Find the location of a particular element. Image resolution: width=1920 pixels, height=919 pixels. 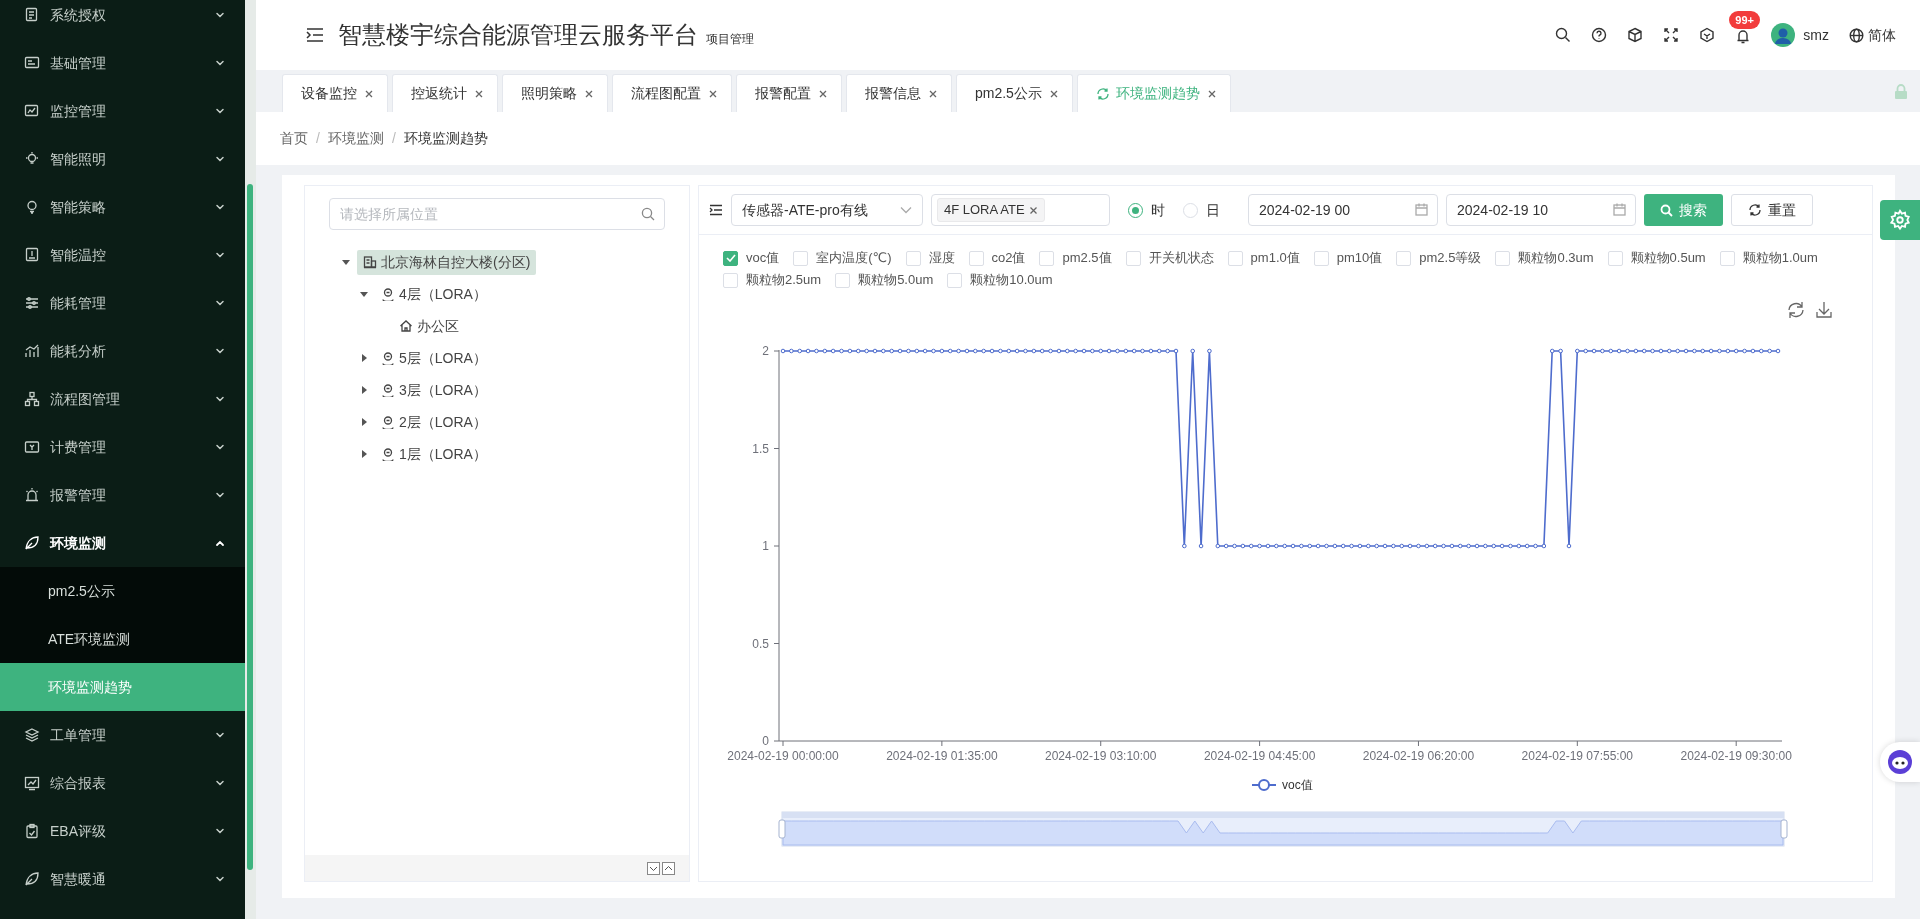

checkbox-label: pm2.5值 is located at coordinates (1087, 258).